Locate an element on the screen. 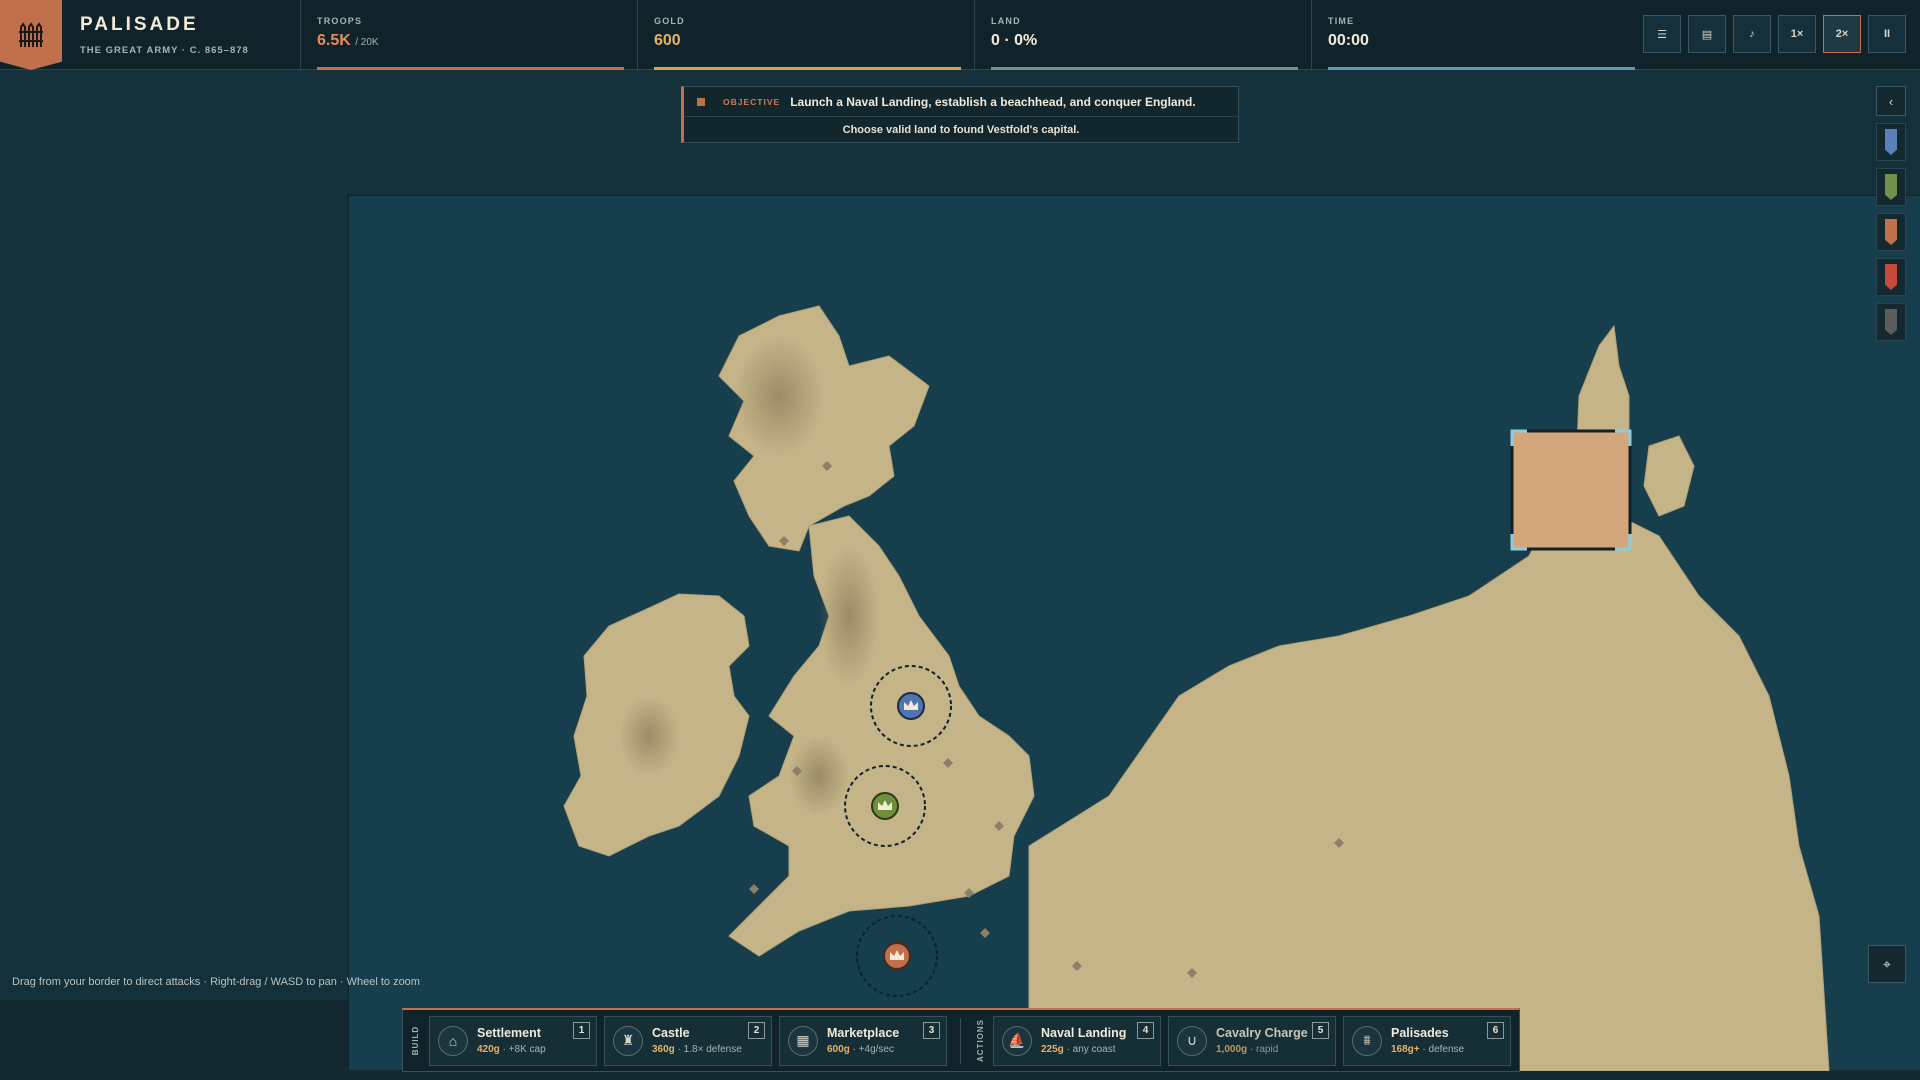  speed-1x-button: 1× is located at coordinates (1797, 34).